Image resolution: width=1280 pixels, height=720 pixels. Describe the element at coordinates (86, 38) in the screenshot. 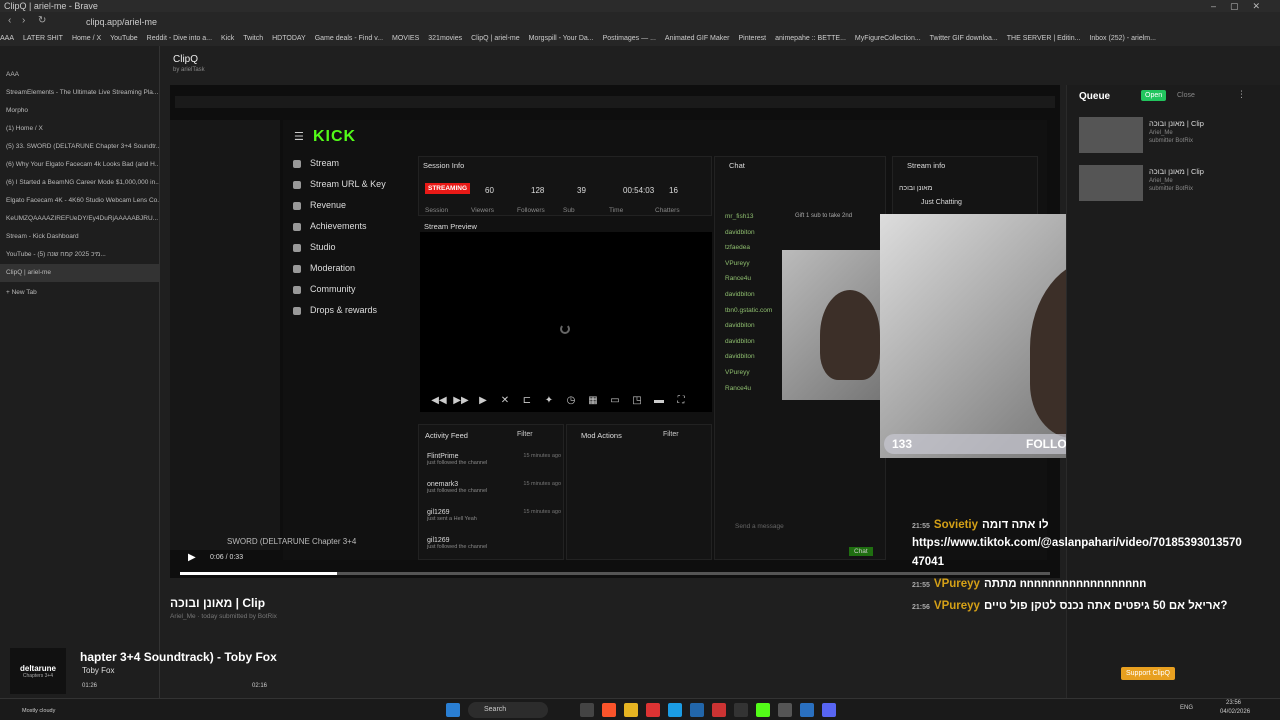

I see `bookmark-item: Home / X` at that location.